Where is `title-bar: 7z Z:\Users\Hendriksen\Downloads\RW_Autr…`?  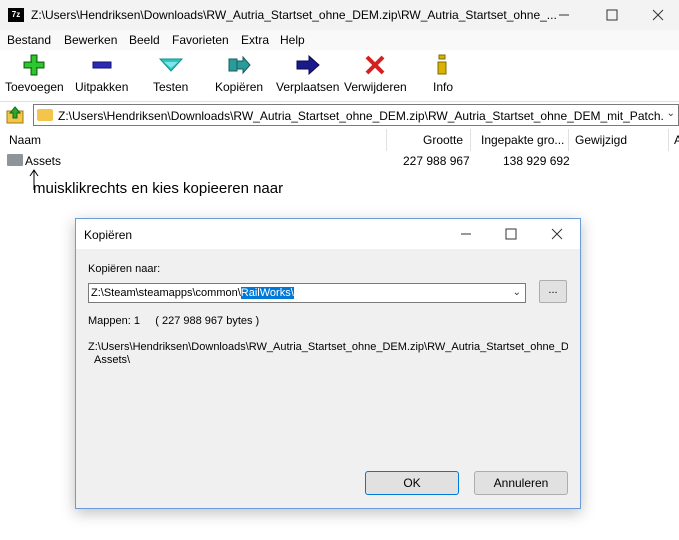
title-bar: 7z Z:\Users\Hendriksen\Downloads\RW_Autr… is located at coordinates (339, 15).